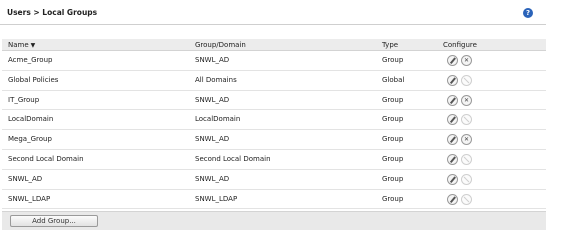 This screenshot has width=576, height=249. What do you see at coordinates (220, 45) in the screenshot?
I see `column-header-group-domain: Group/Domain` at bounding box center [220, 45].